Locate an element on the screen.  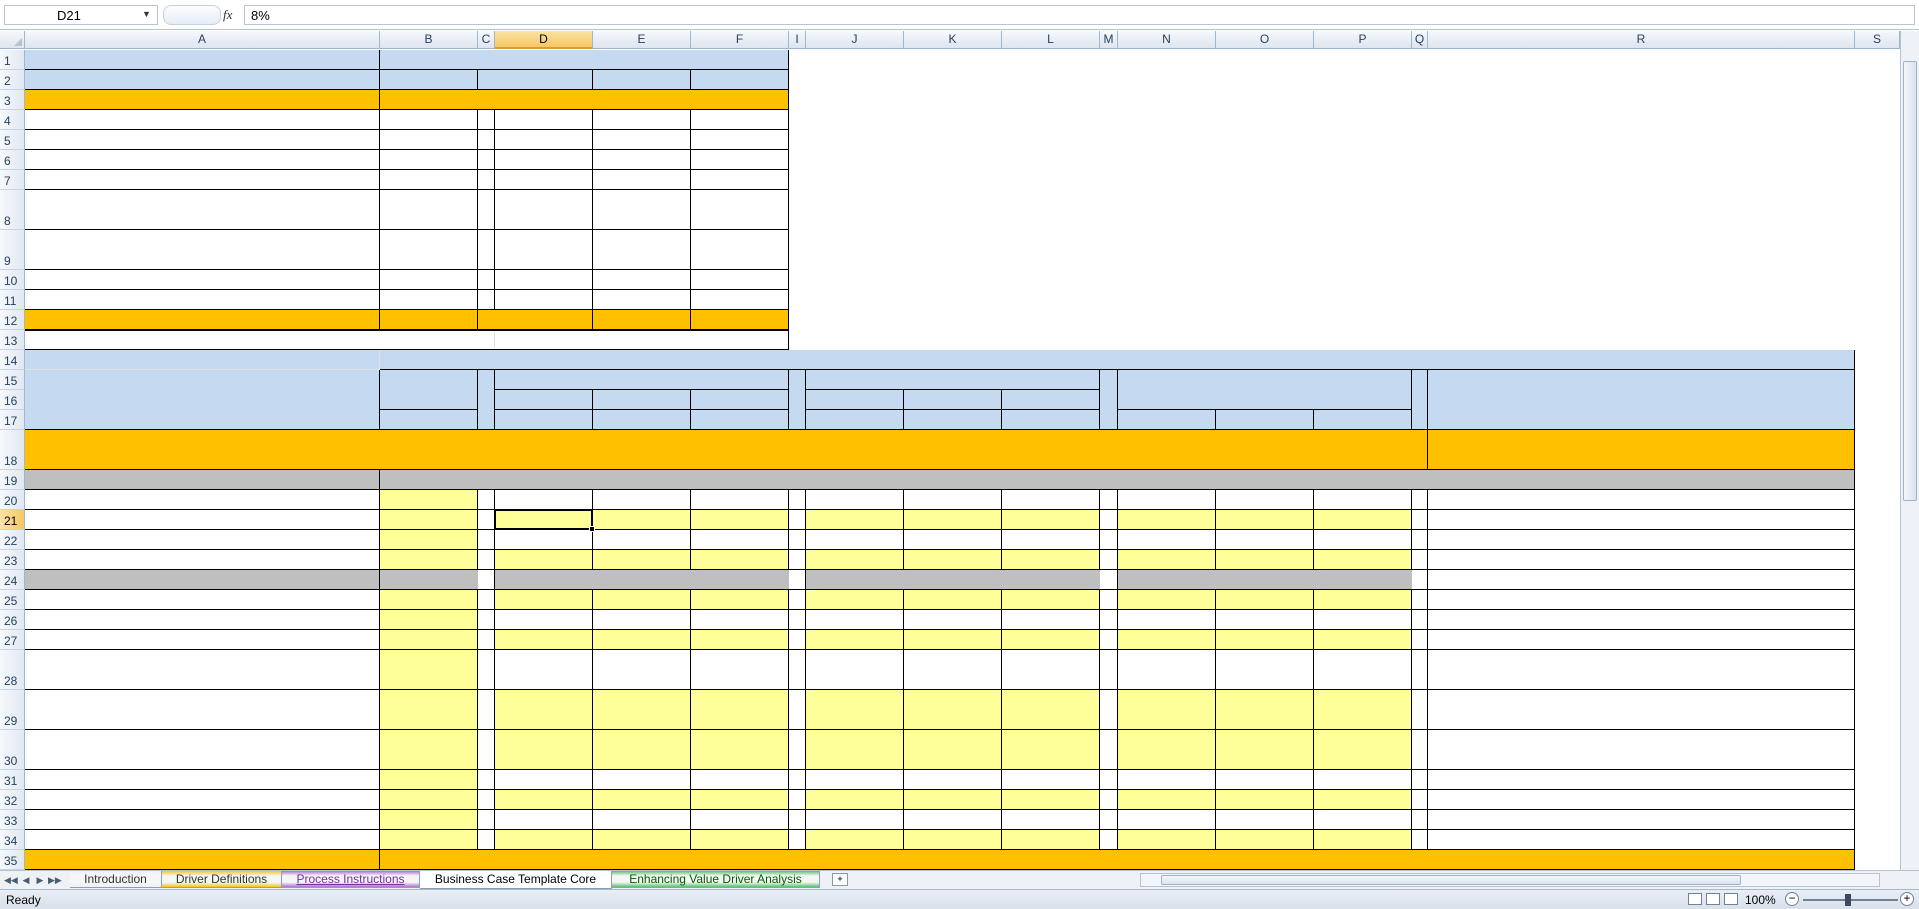
cell-b22 is located at coordinates (429, 540).